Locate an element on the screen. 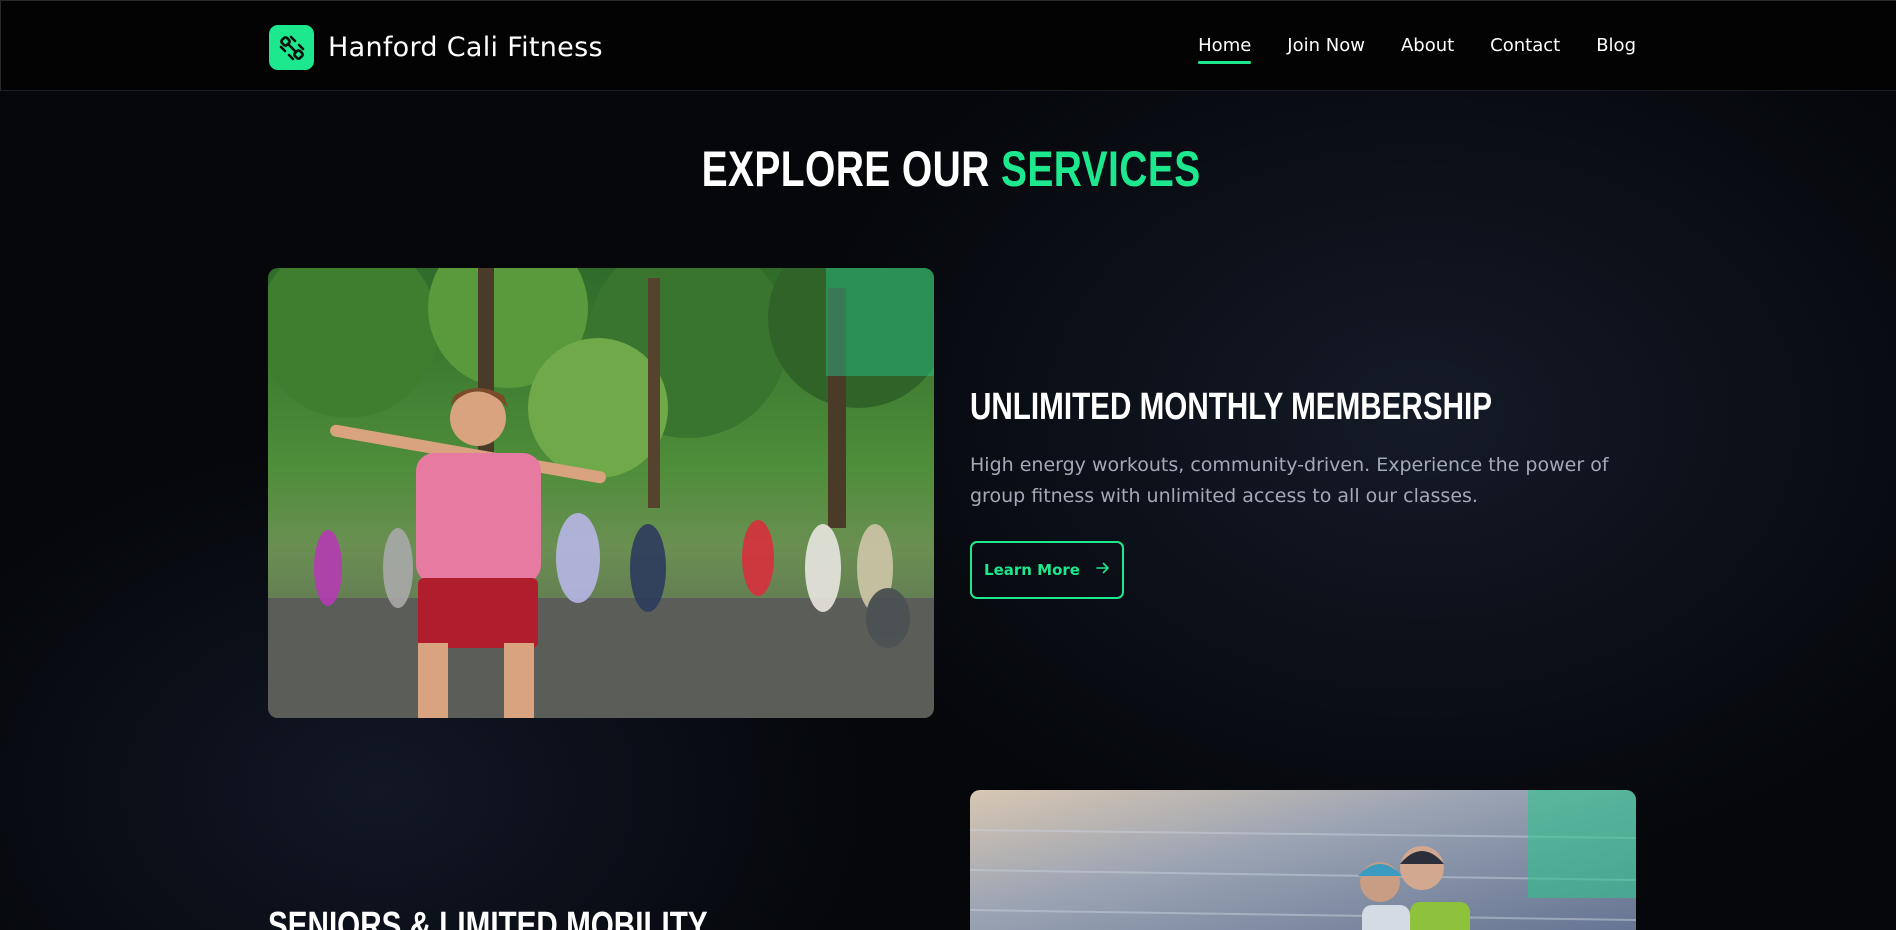 This screenshot has width=1896, height=930. nav-about: About is located at coordinates (1427, 48).